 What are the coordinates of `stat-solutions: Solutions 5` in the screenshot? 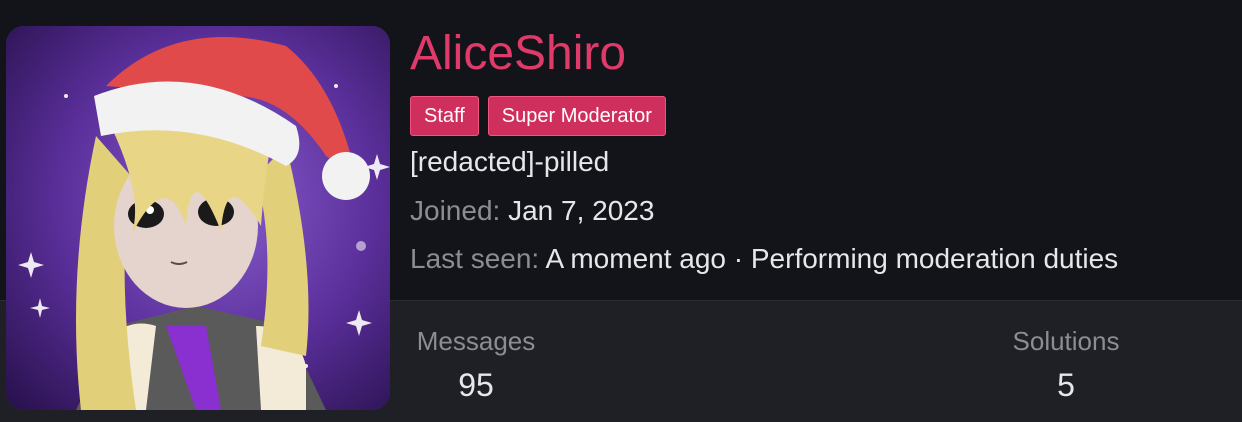 It's located at (1066, 365).